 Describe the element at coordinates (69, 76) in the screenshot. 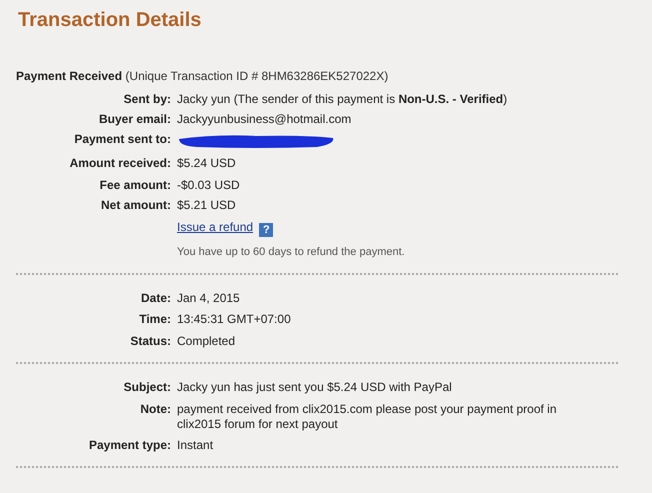

I see `payment-status-heading: Payment Received` at that location.